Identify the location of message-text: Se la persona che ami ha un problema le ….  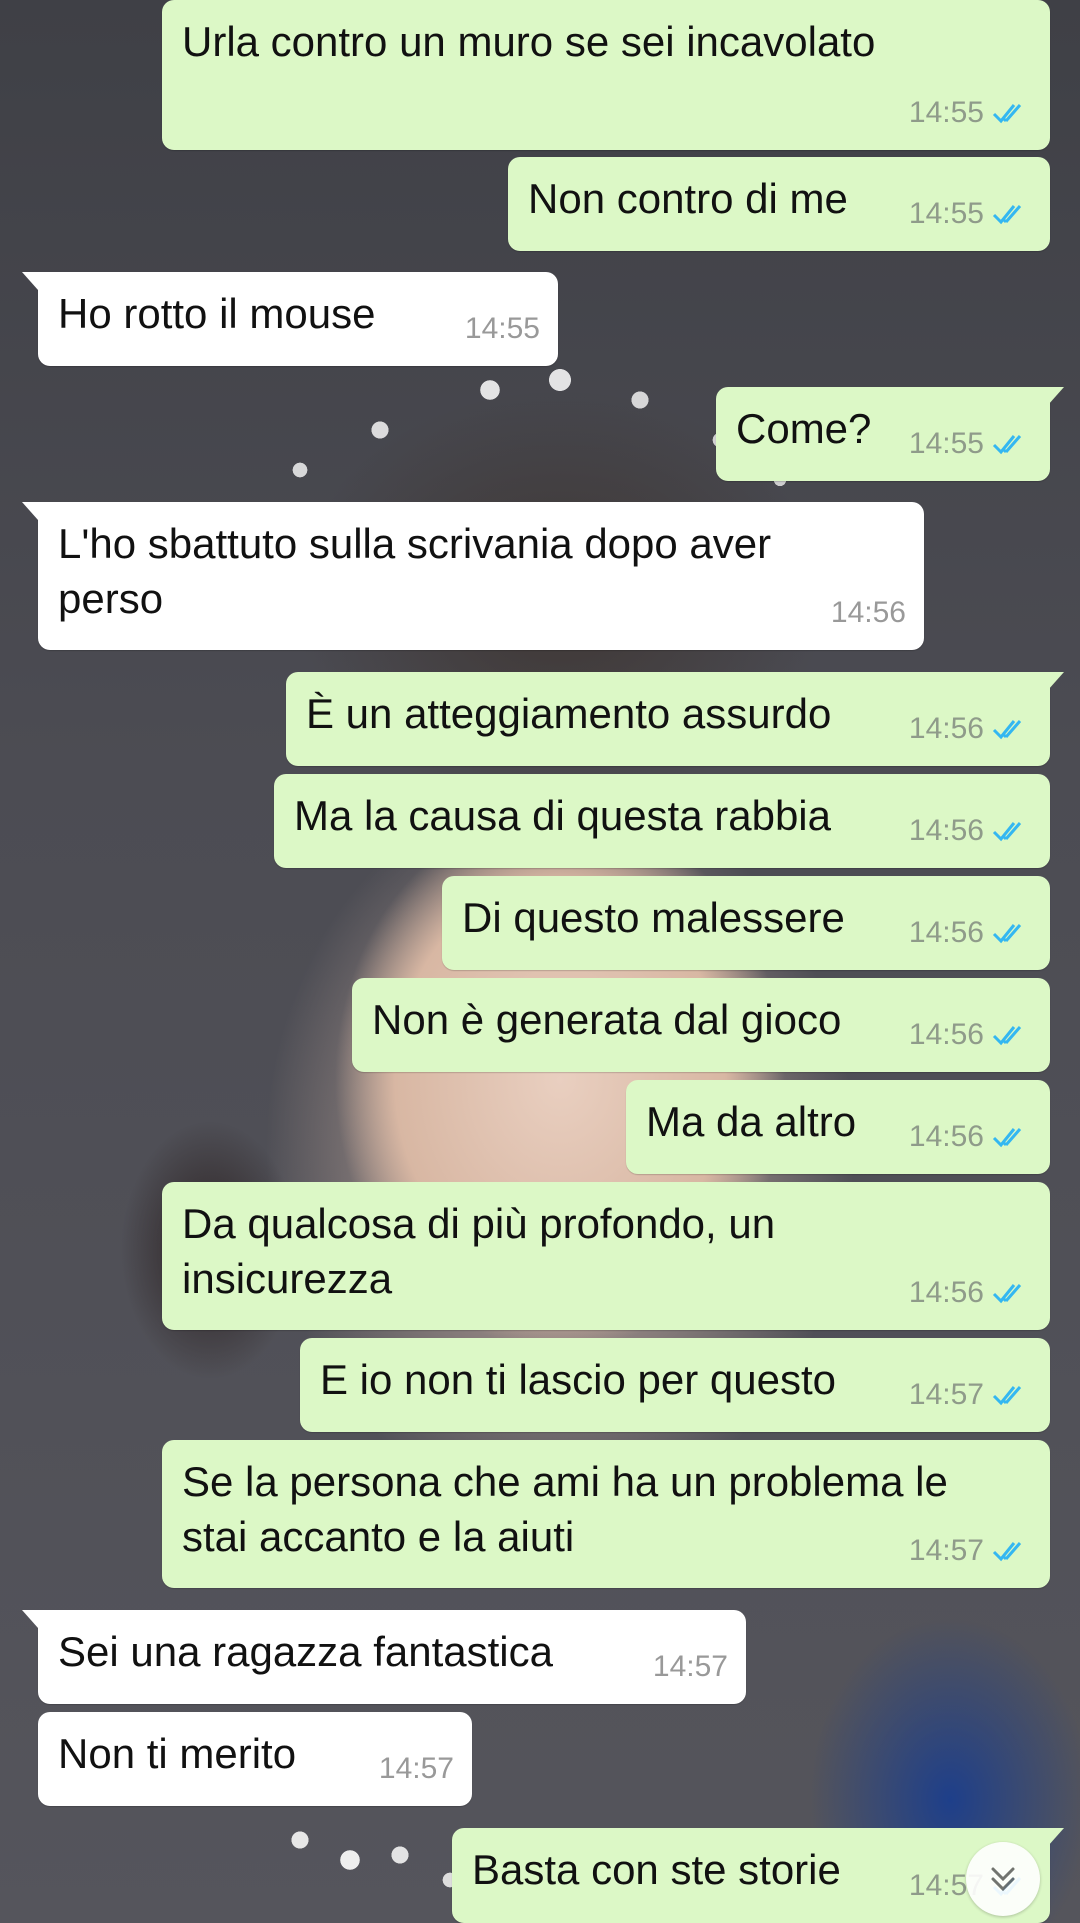
(565, 1509).